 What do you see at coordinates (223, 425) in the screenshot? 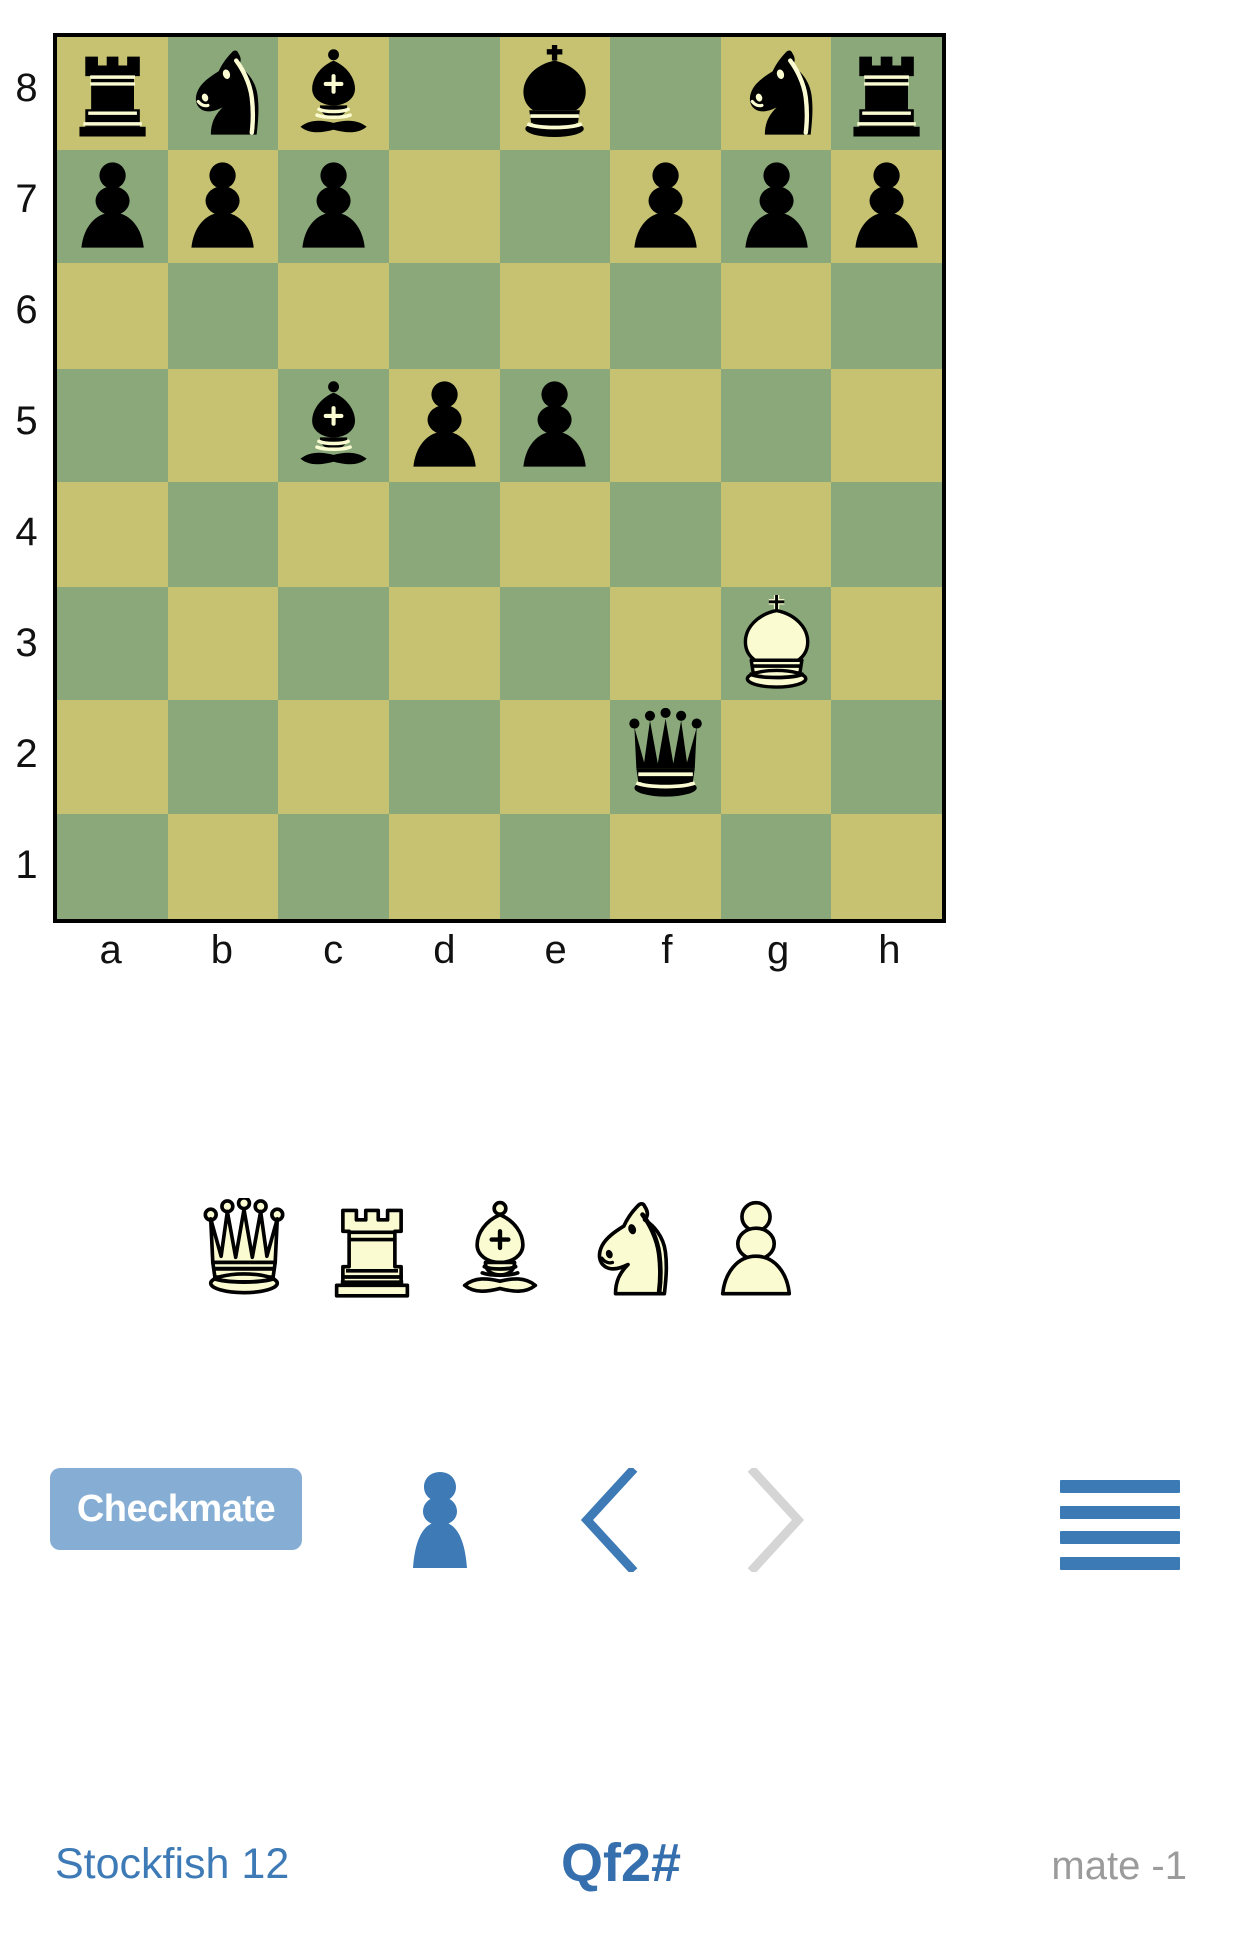
I see `board-square-b5` at bounding box center [223, 425].